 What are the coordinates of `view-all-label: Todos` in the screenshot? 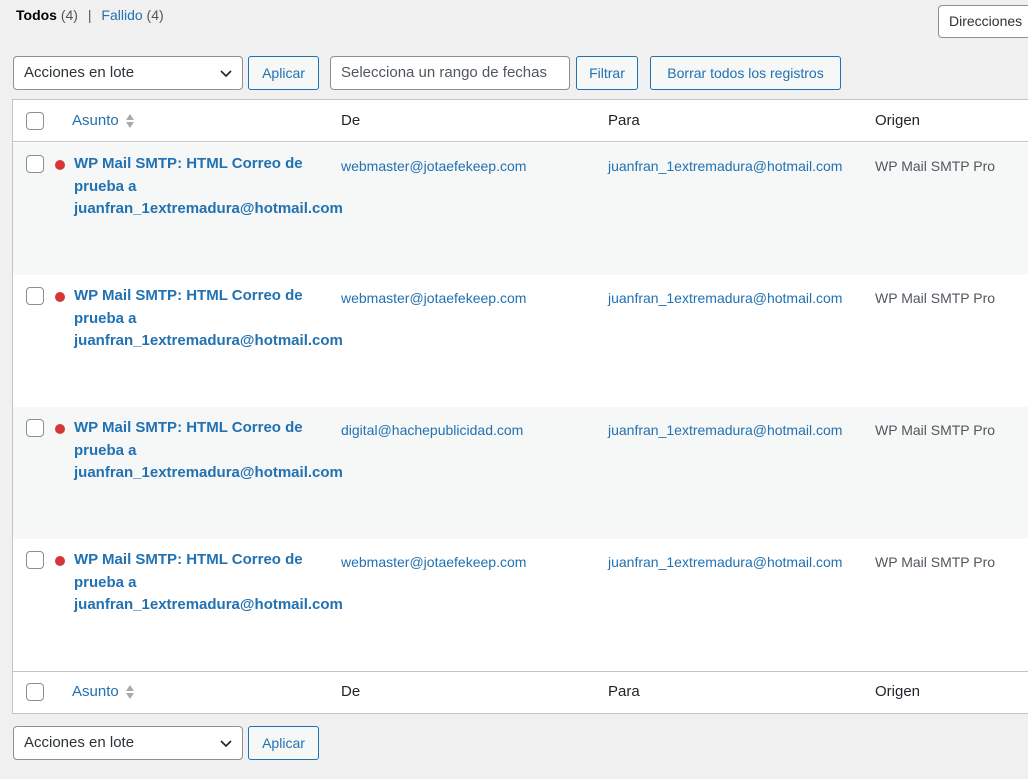 It's located at (36, 15).